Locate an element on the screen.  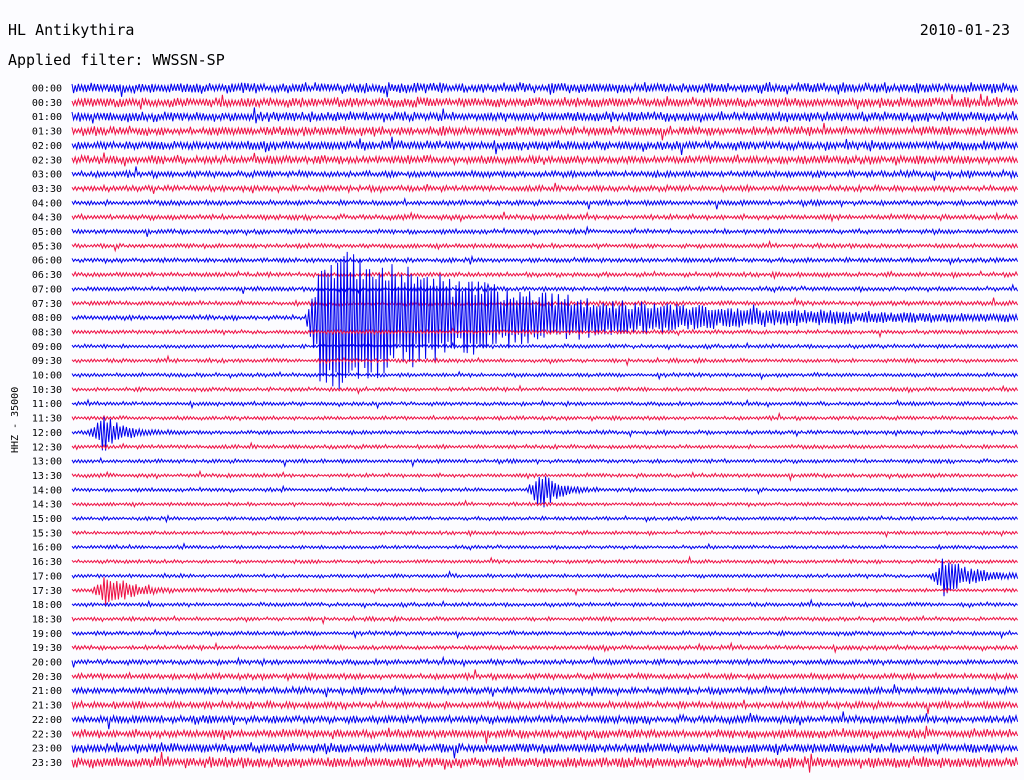
row-time-label: 04:00 is located at coordinates (47, 203).